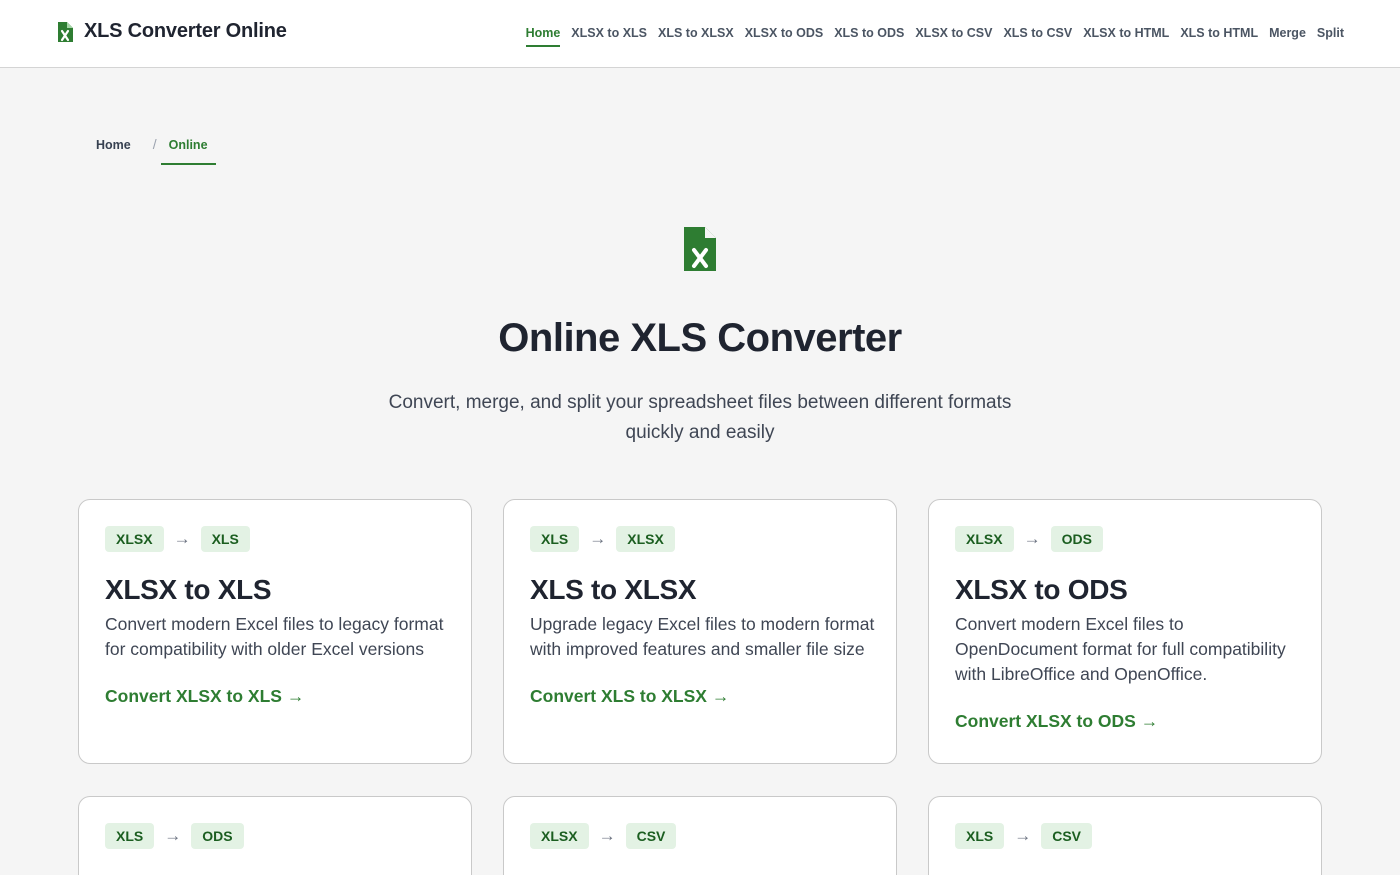 The width and height of the screenshot is (1400, 875). I want to click on target-format-tag: XLS, so click(225, 539).